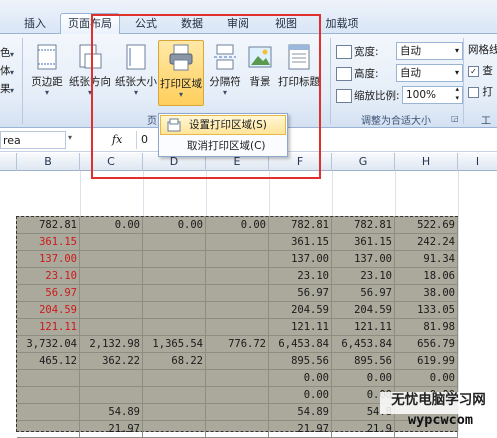 This screenshot has height=438, width=497. I want to click on column-header-g: G, so click(363, 162).